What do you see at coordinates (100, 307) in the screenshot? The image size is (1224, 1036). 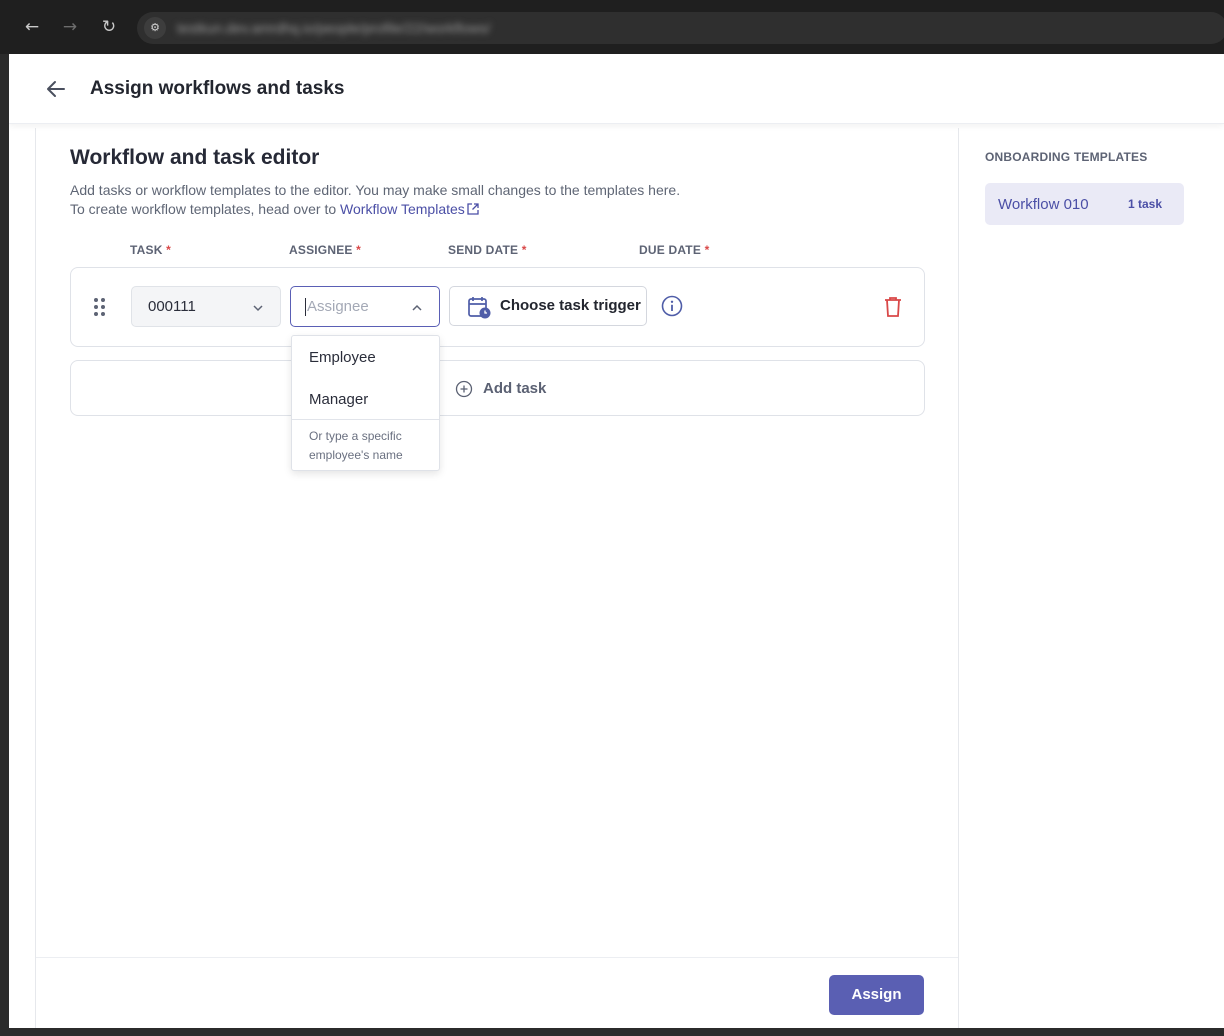 I see `drag-handle-icon` at bounding box center [100, 307].